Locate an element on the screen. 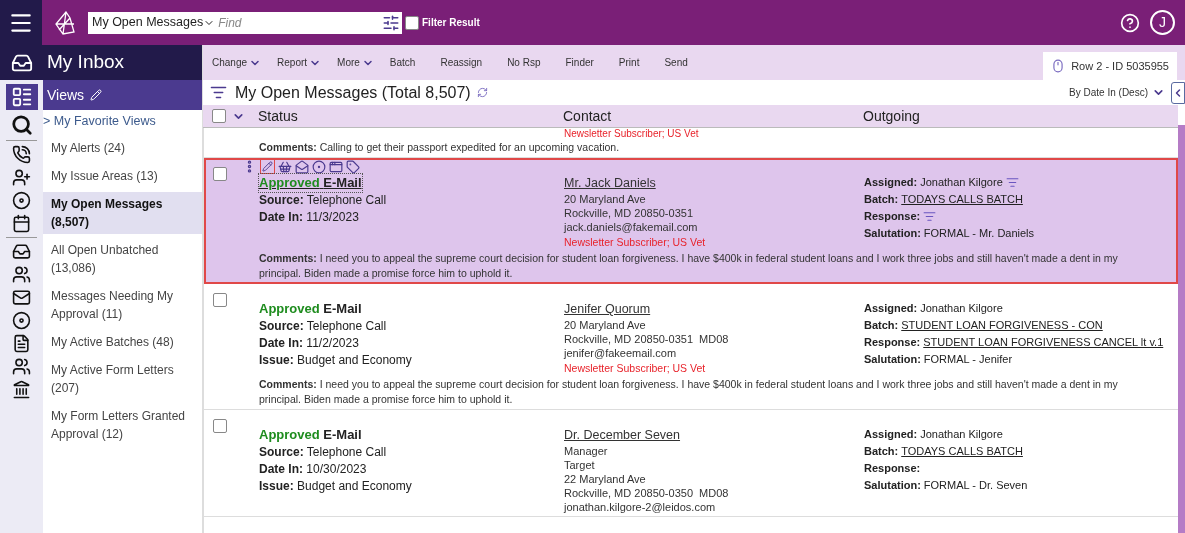 This screenshot has width=1185, height=533. contact-line: Manager is located at coordinates (586, 451).